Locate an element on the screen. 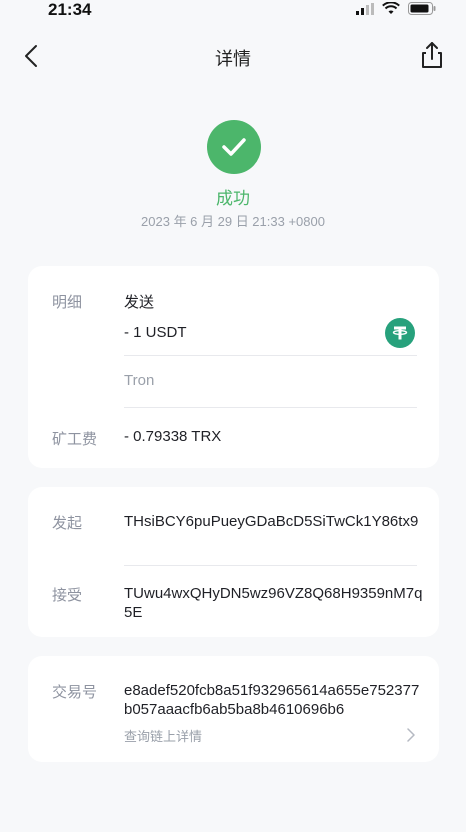 The height and width of the screenshot is (832, 466). check-icon is located at coordinates (234, 147).